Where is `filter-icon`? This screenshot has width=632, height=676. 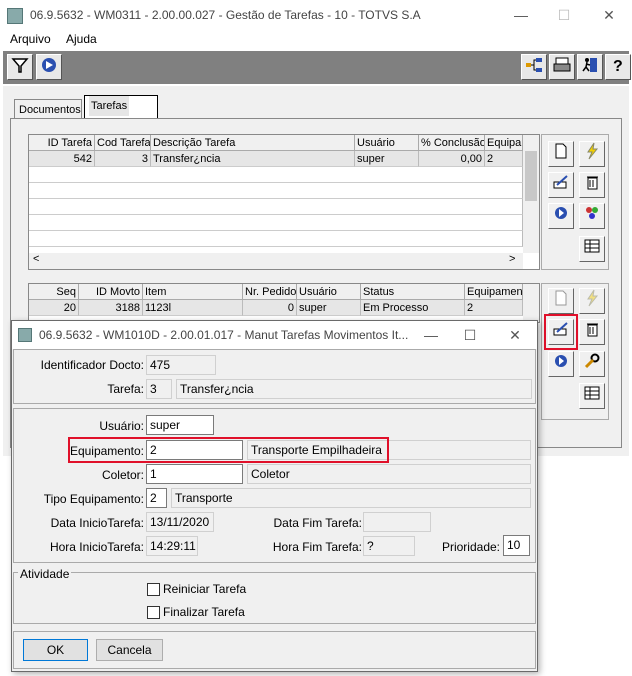 filter-icon is located at coordinates (20, 67).